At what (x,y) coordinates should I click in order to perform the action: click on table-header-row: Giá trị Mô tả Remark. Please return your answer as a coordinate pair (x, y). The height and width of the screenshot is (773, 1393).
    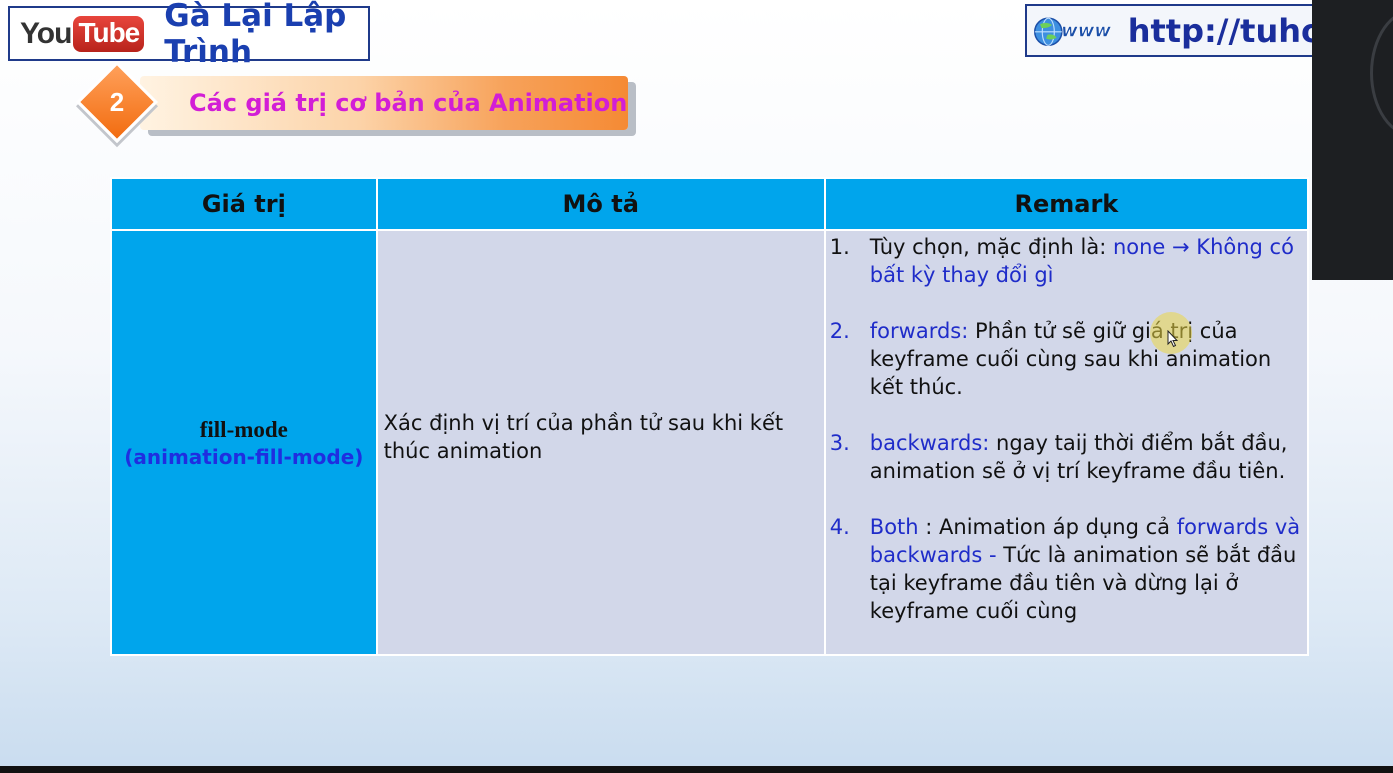
    Looking at the image, I should click on (710, 204).